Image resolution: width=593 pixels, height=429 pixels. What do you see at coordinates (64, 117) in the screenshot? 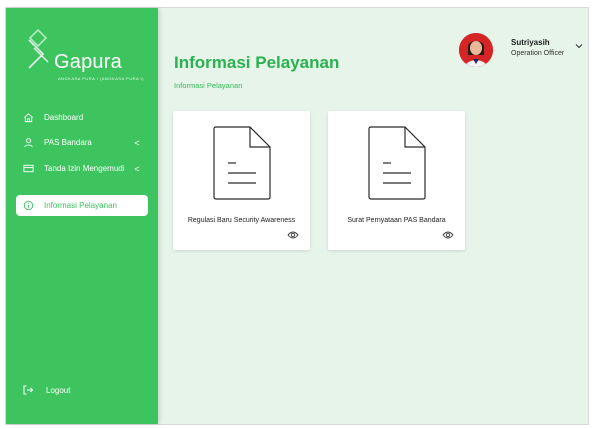
I see `sidebar-item-label: Dashboard` at bounding box center [64, 117].